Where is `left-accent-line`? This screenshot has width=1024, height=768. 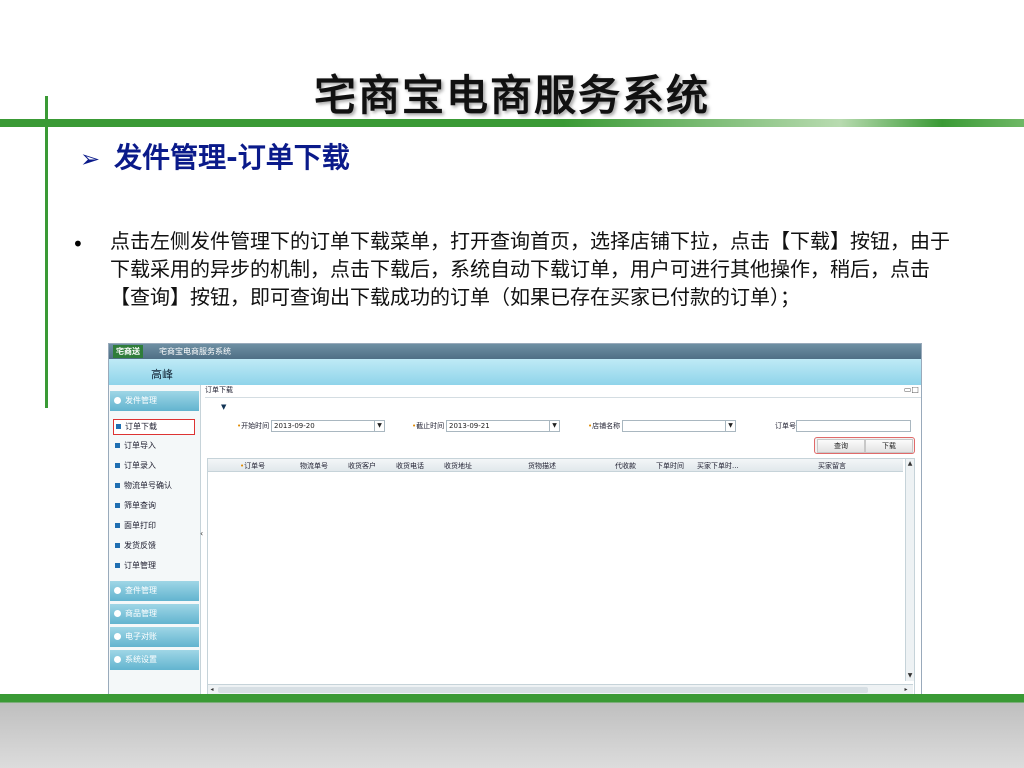 left-accent-line is located at coordinates (46, 252).